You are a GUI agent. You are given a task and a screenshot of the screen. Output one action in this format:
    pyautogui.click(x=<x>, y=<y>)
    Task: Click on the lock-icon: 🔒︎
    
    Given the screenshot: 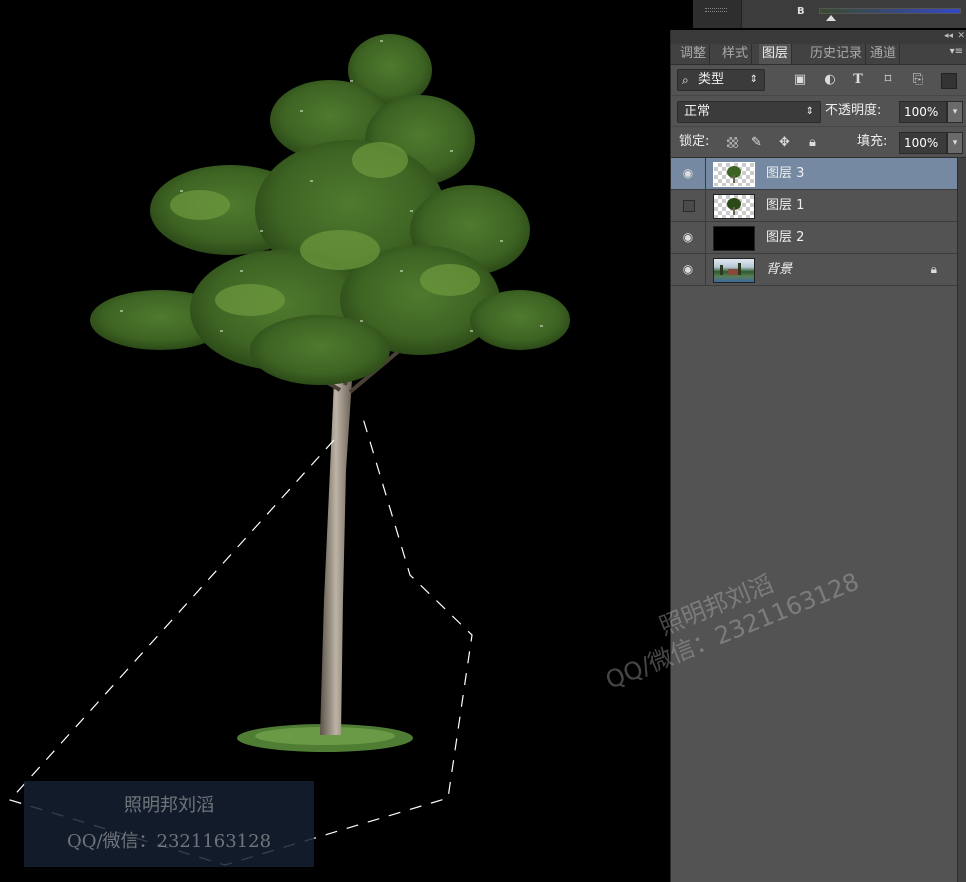 What is the action you would take?
    pyautogui.click(x=933, y=269)
    